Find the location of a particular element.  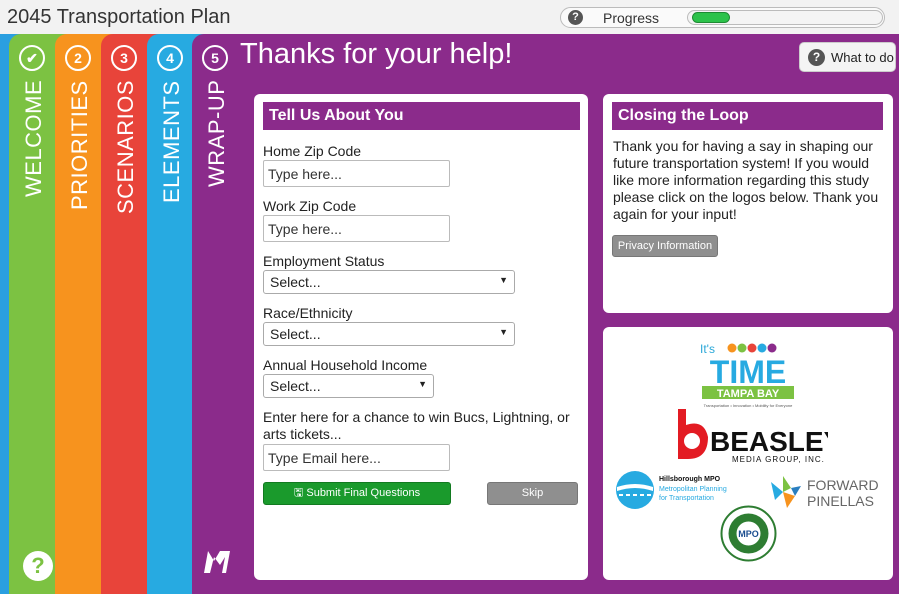

forward-line1: FORWARD is located at coordinates (843, 485).